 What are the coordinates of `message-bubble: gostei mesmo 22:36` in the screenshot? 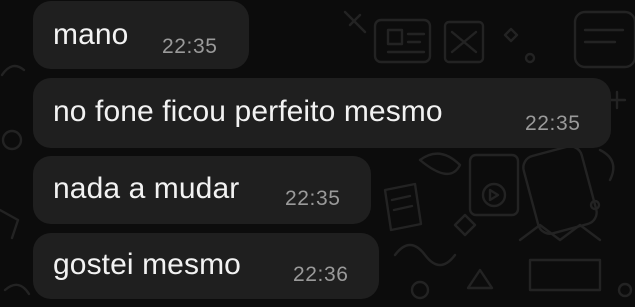 It's located at (206, 266).